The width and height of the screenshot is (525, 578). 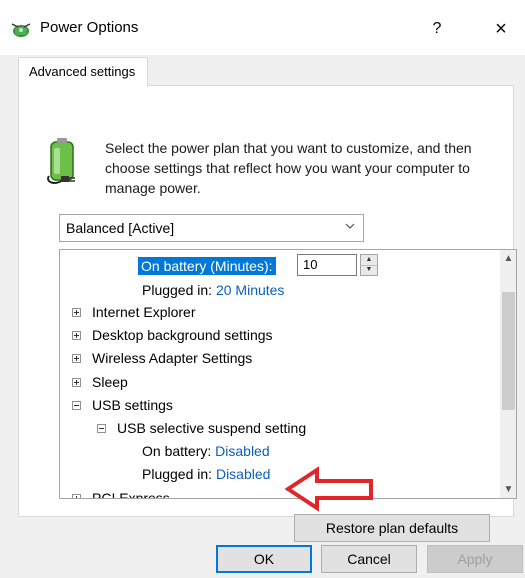 I want to click on tree-row-wireless-adapter: Wireless Adapter Settings, so click(x=172, y=358).